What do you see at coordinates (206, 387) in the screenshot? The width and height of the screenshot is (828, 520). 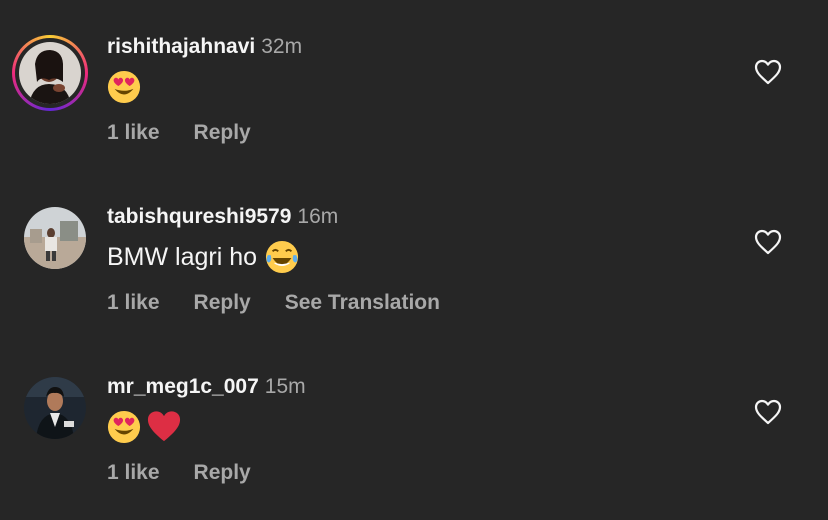 I see `comment-username: mr_meg1c_007 15m` at bounding box center [206, 387].